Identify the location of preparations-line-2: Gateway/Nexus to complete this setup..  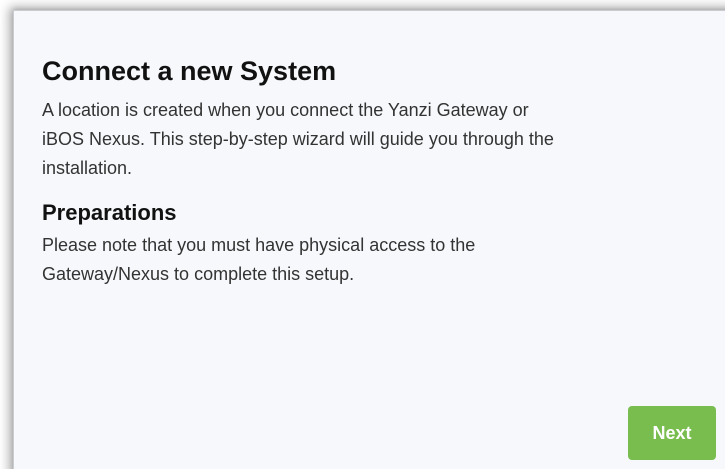
(198, 274).